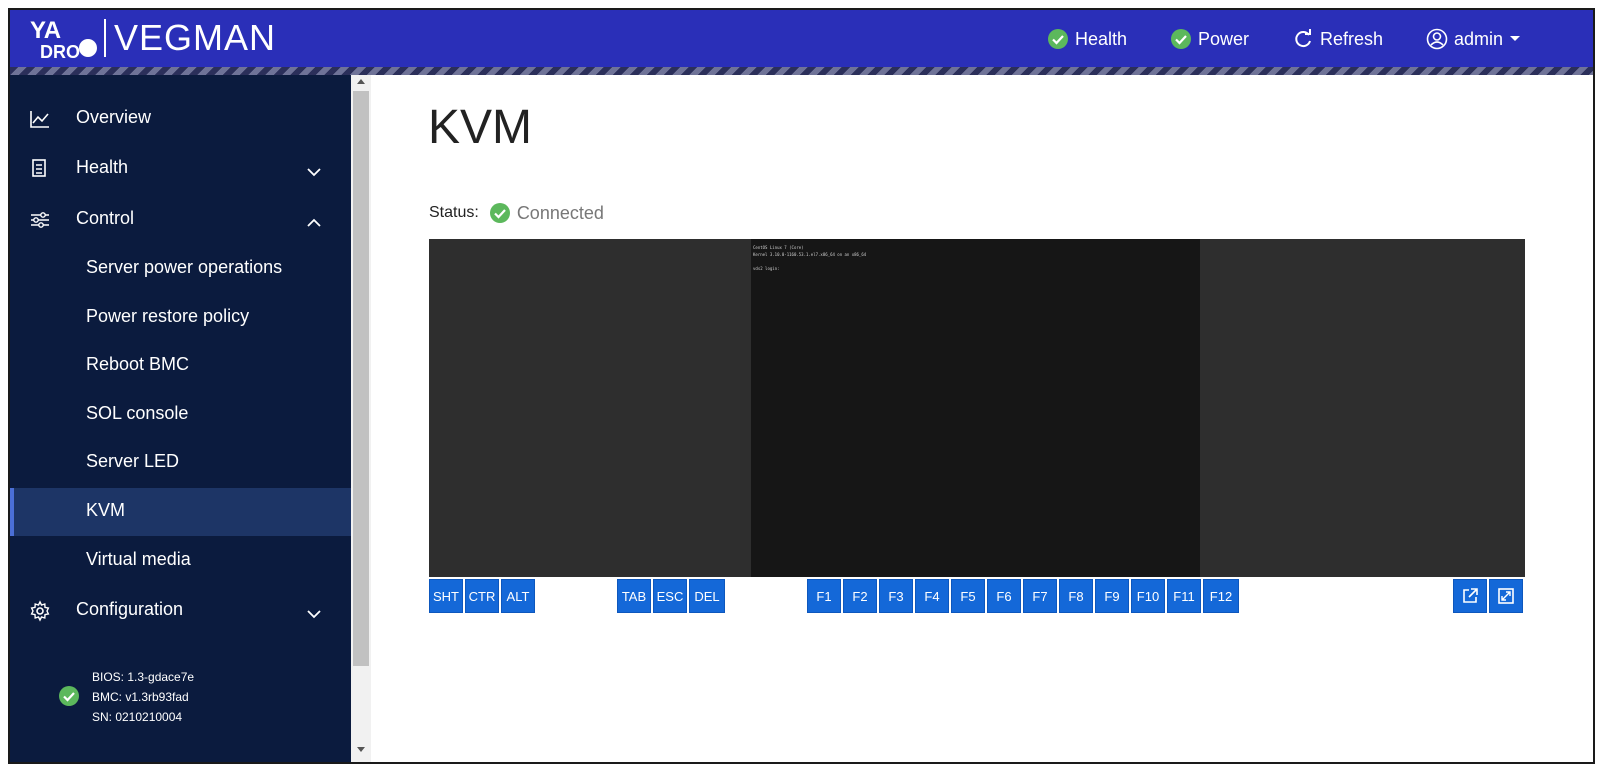  What do you see at coordinates (480, 127) in the screenshot?
I see `page-title: KVM` at bounding box center [480, 127].